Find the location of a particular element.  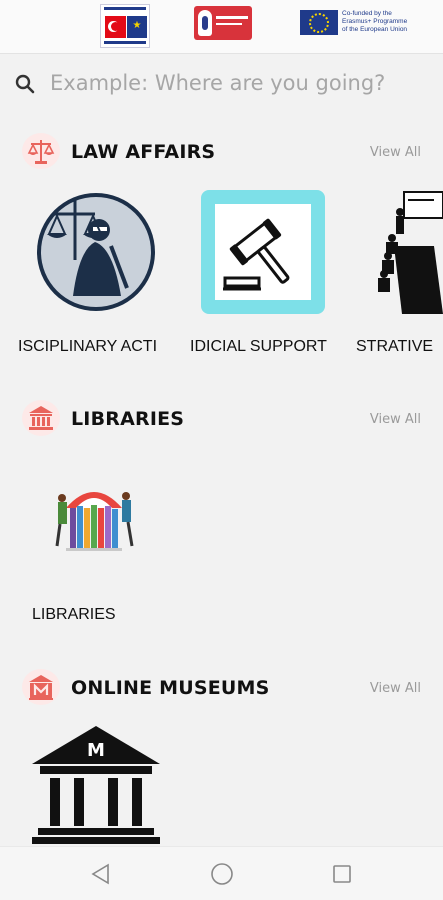

home-icon is located at coordinates (222, 874).